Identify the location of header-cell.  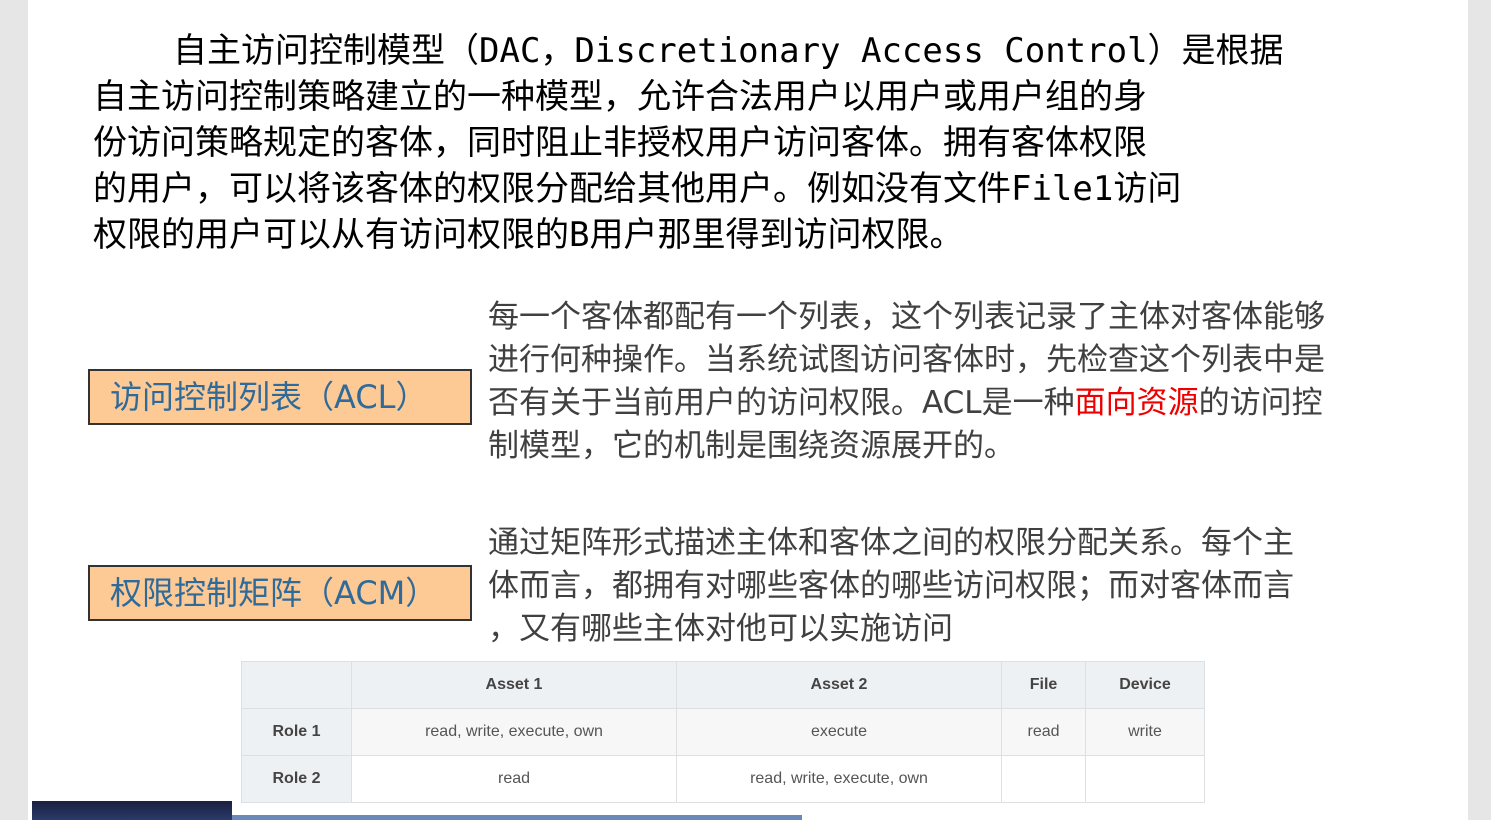
(296, 685).